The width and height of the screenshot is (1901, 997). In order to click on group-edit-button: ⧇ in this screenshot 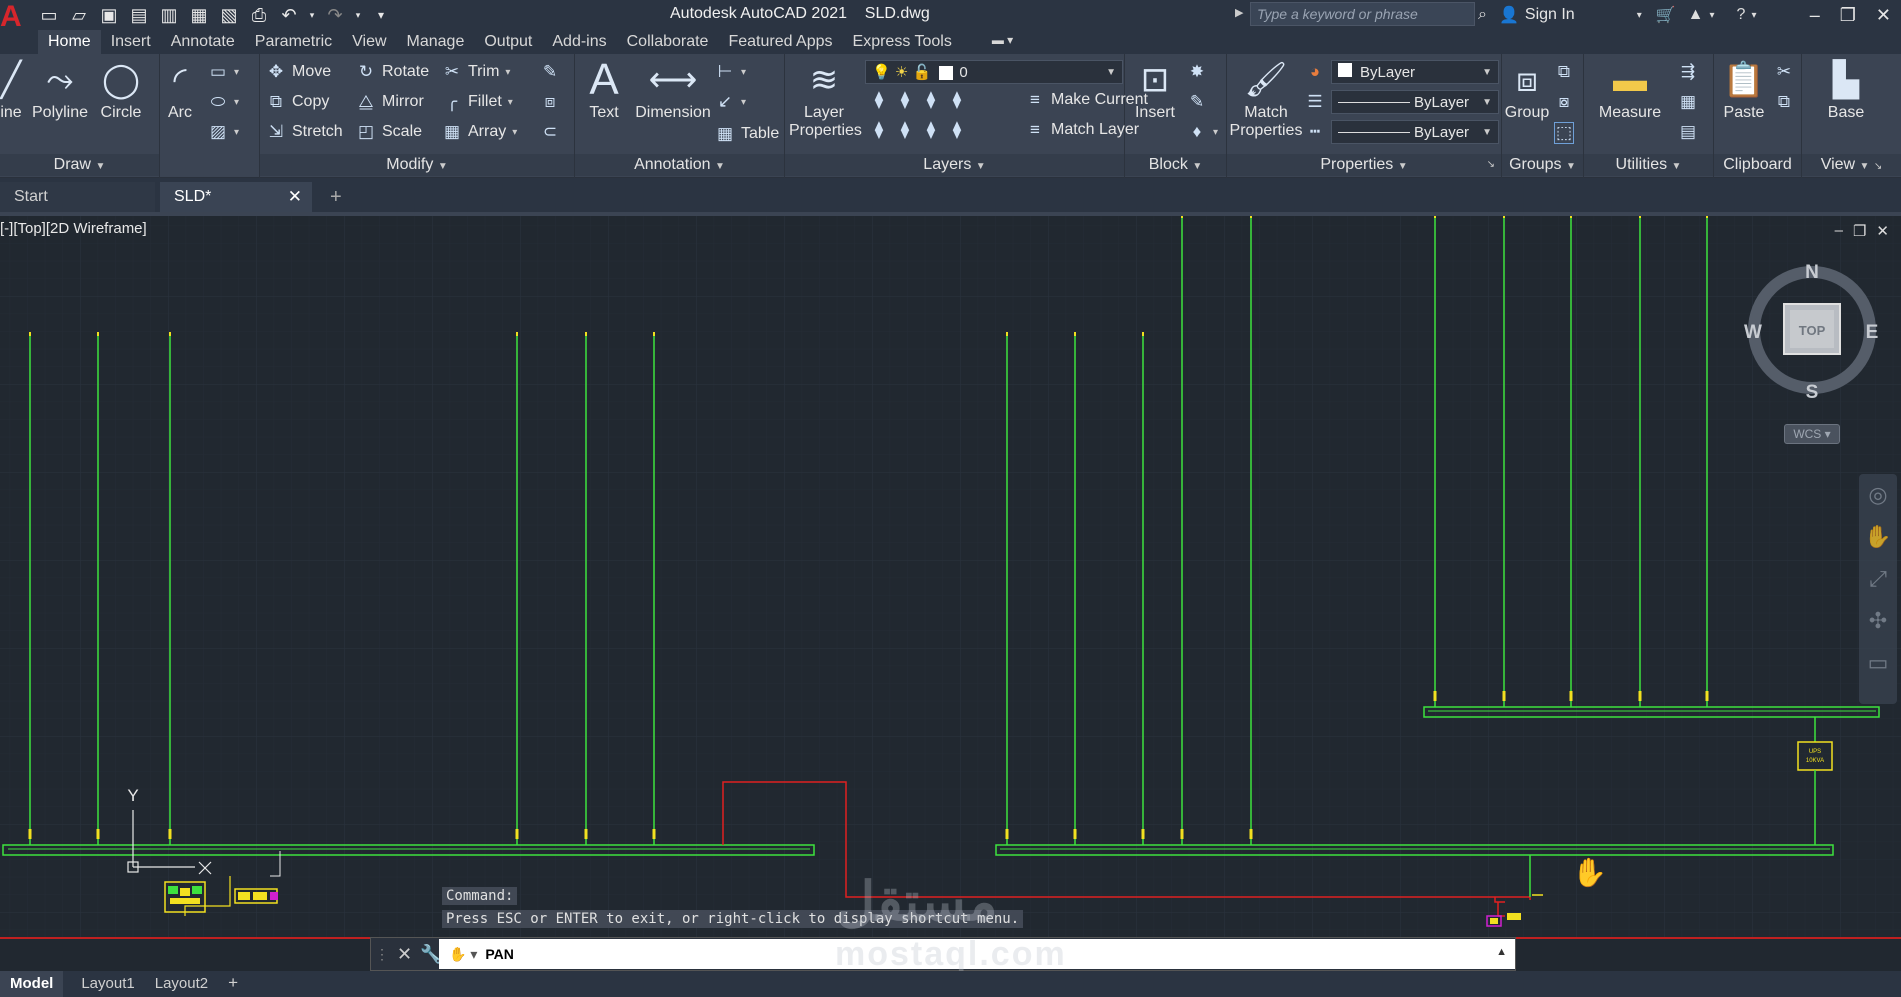, I will do `click(1564, 102)`.